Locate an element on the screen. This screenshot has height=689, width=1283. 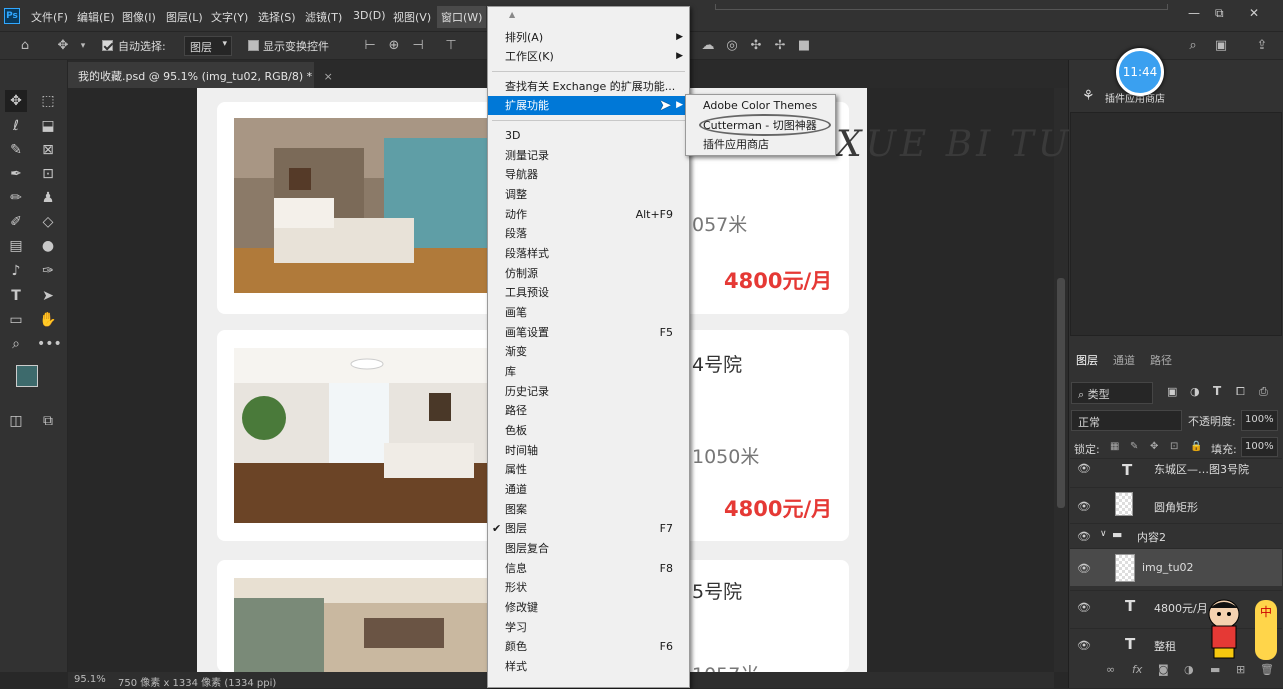
filter-smart-icon: ⎙ is located at coordinates (1263, 392).